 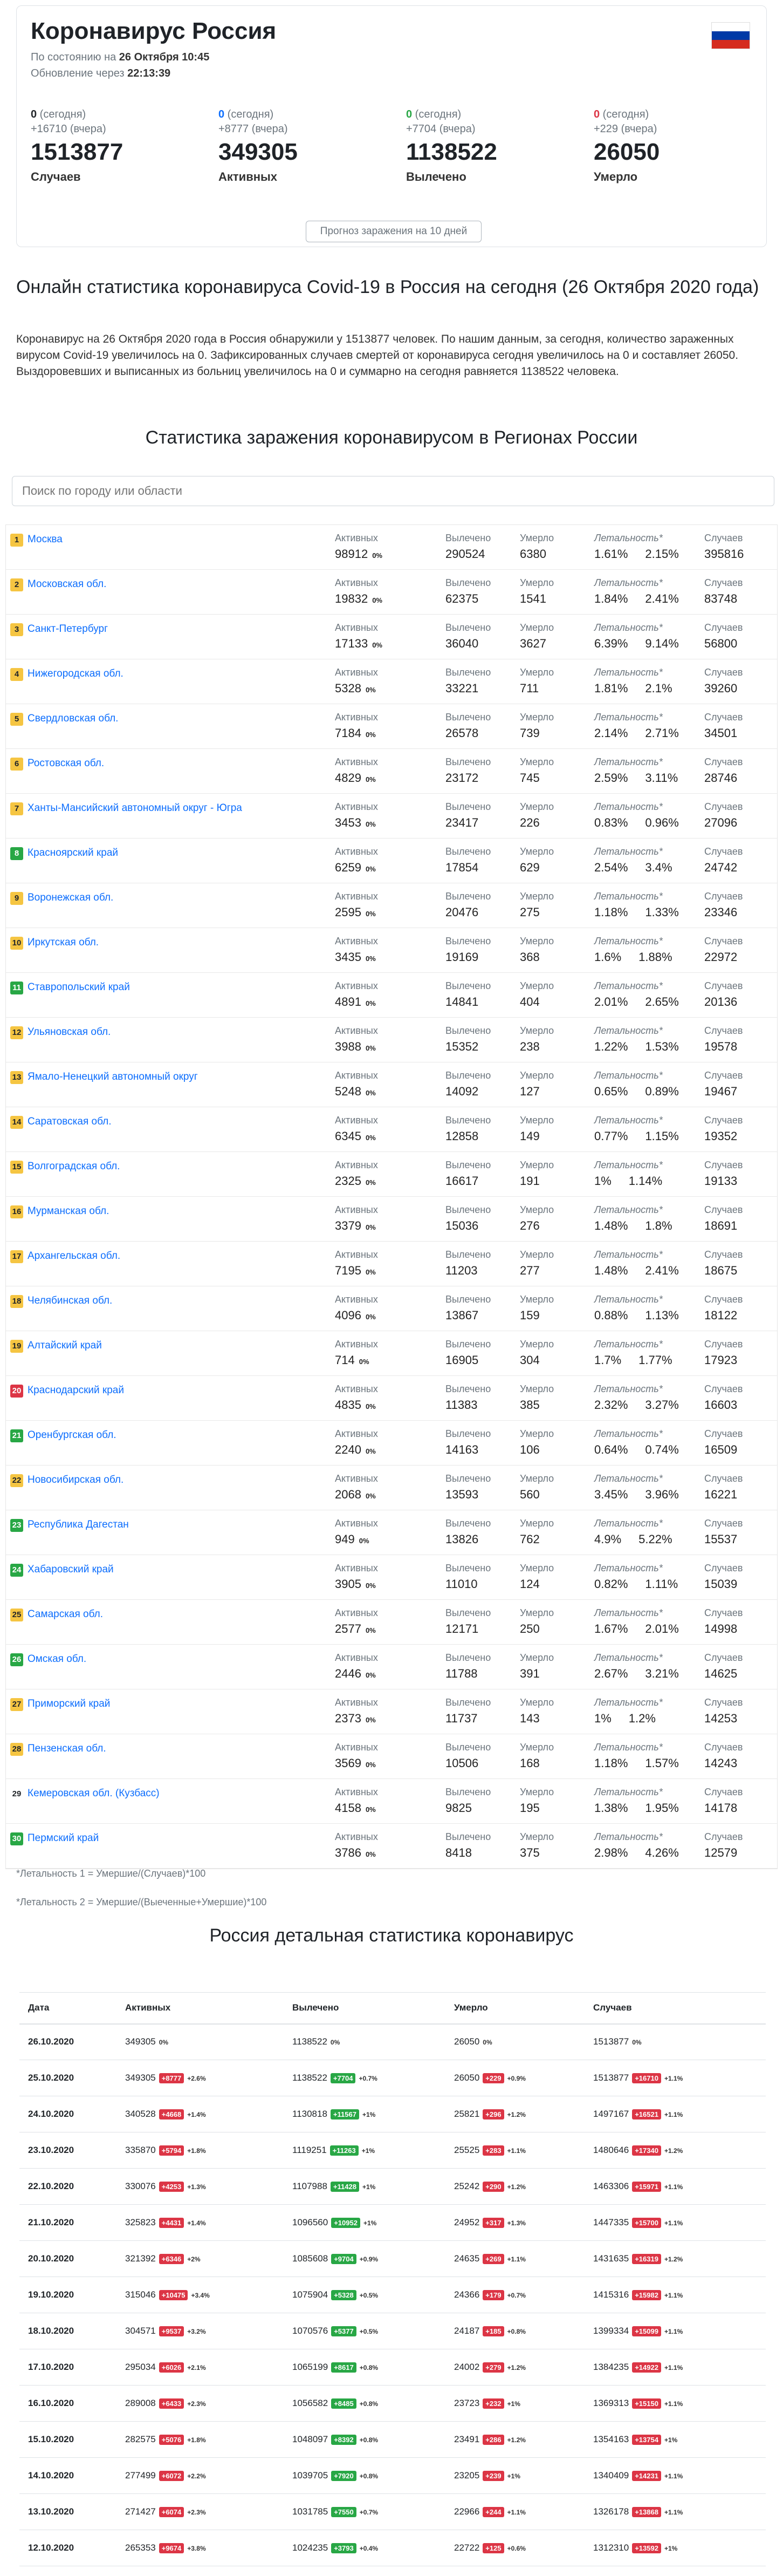 What do you see at coordinates (468, 823) in the screenshot?
I see `region-recovered-value: 23417` at bounding box center [468, 823].